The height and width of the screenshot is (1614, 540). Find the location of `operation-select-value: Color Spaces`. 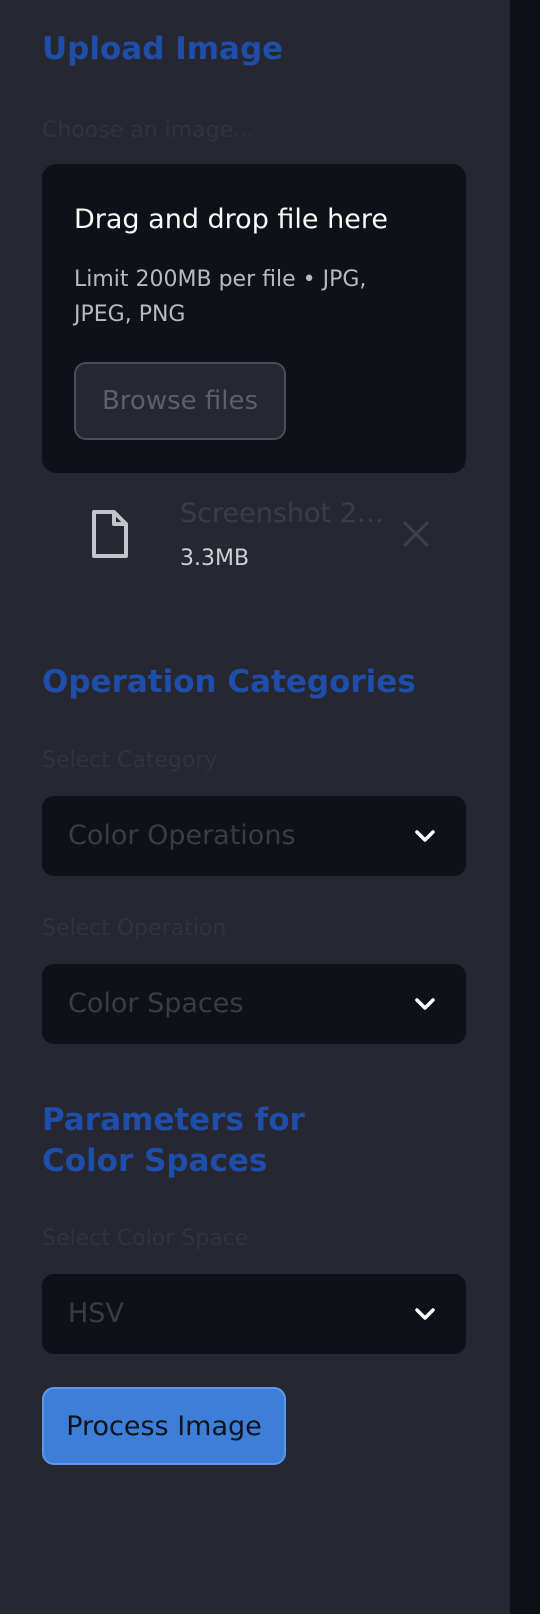

operation-select-value: Color Spaces is located at coordinates (156, 1003).